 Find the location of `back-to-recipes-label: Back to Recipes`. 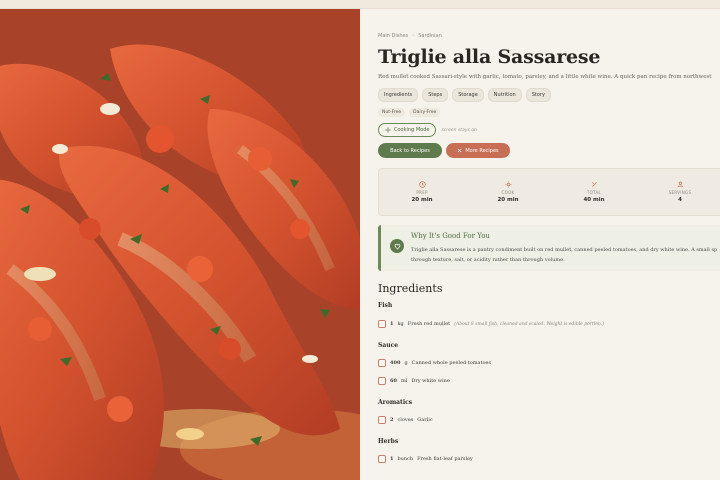

back-to-recipes-label: Back to Recipes is located at coordinates (410, 150).